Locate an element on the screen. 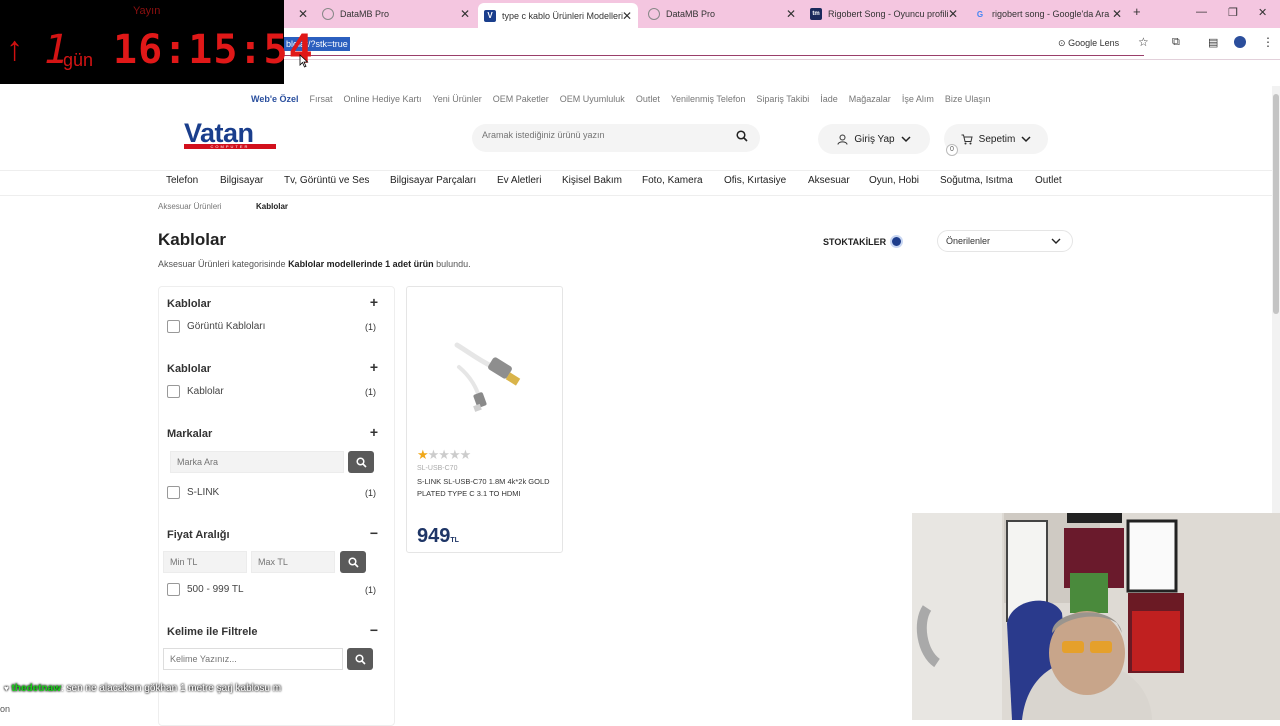 The width and height of the screenshot is (1280, 726). category-home-appliances: Ev Aletleri is located at coordinates (519, 180).